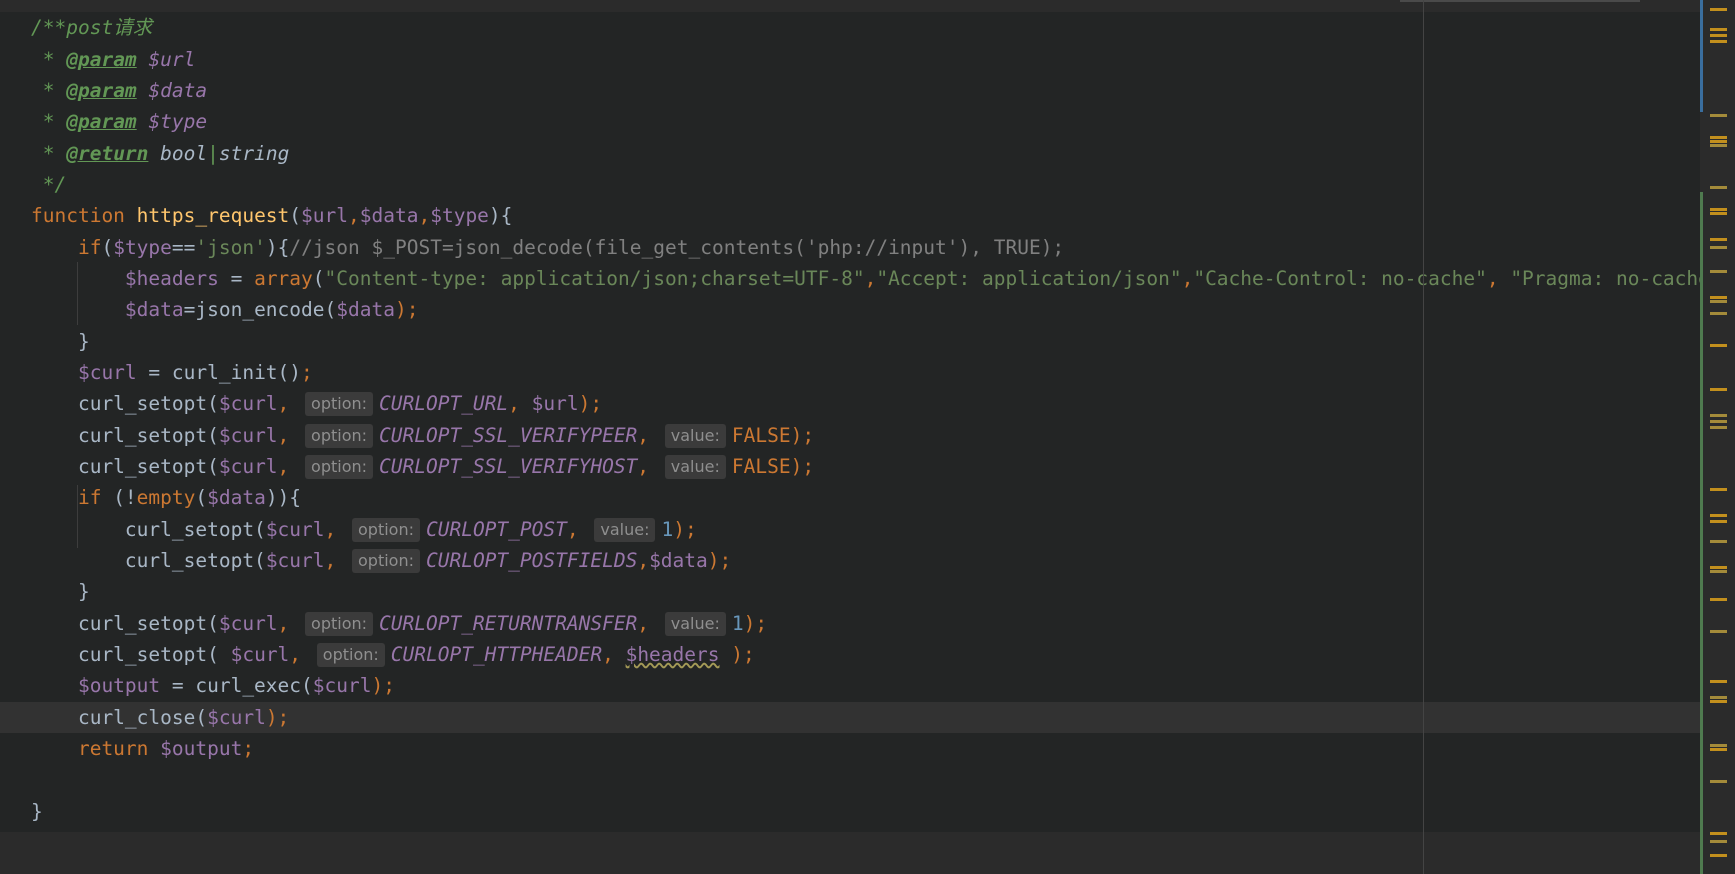  What do you see at coordinates (850, 184) in the screenshot?
I see `code-line-6: */` at bounding box center [850, 184].